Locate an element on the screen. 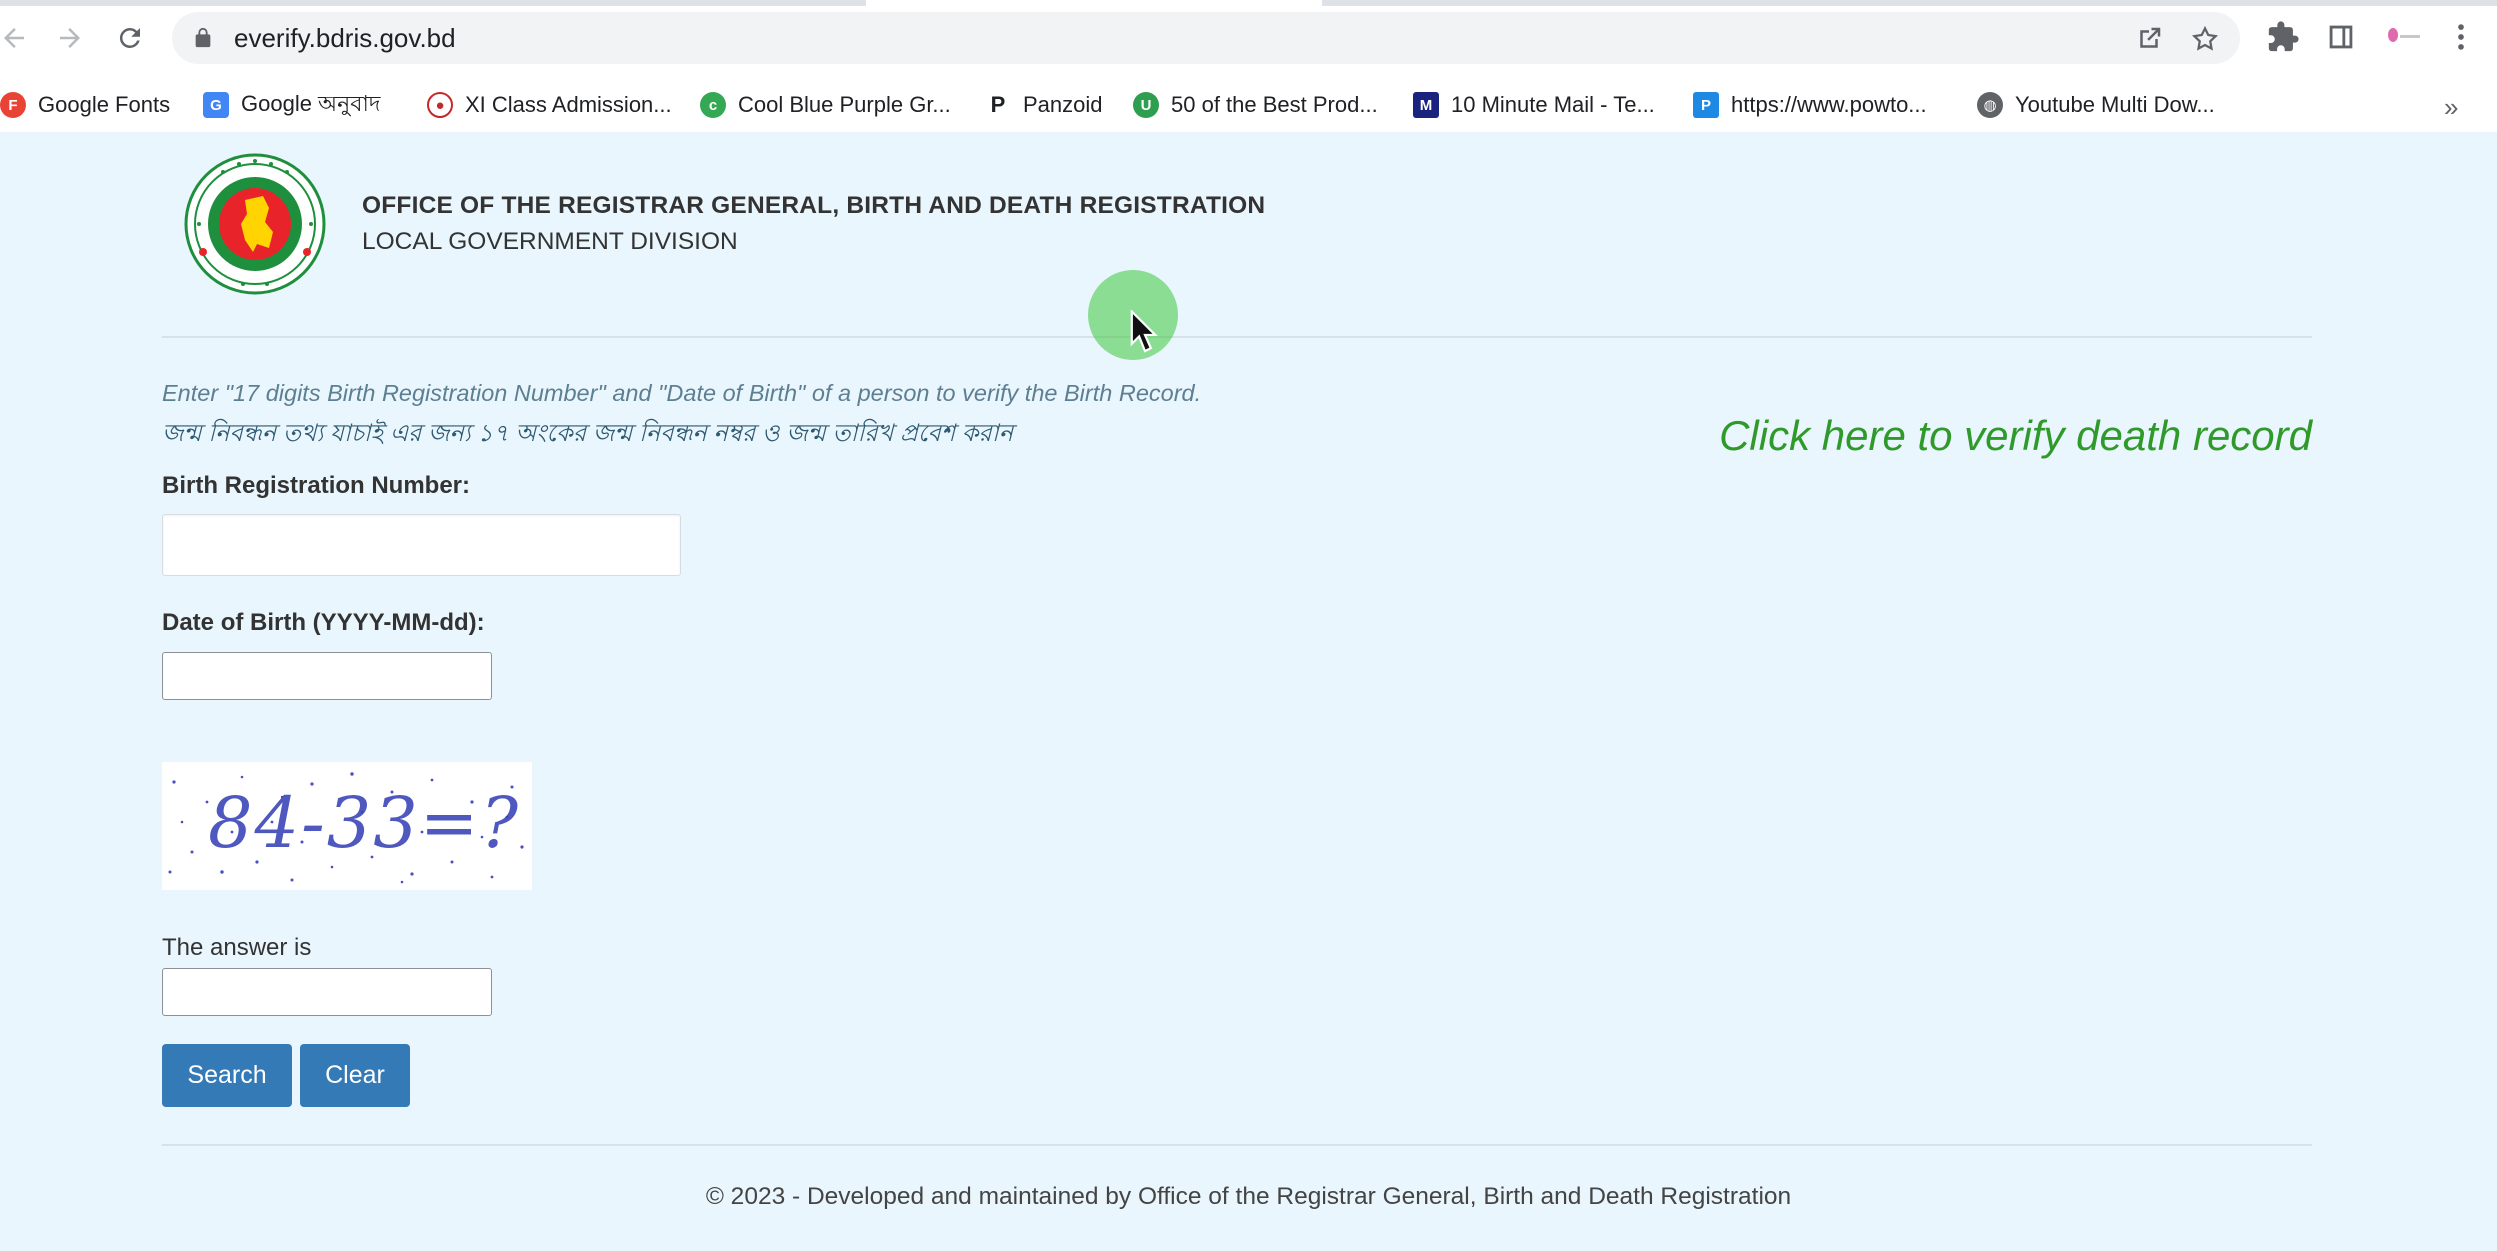 This screenshot has width=2497, height=1251. date-of-birth-input is located at coordinates (327, 676).